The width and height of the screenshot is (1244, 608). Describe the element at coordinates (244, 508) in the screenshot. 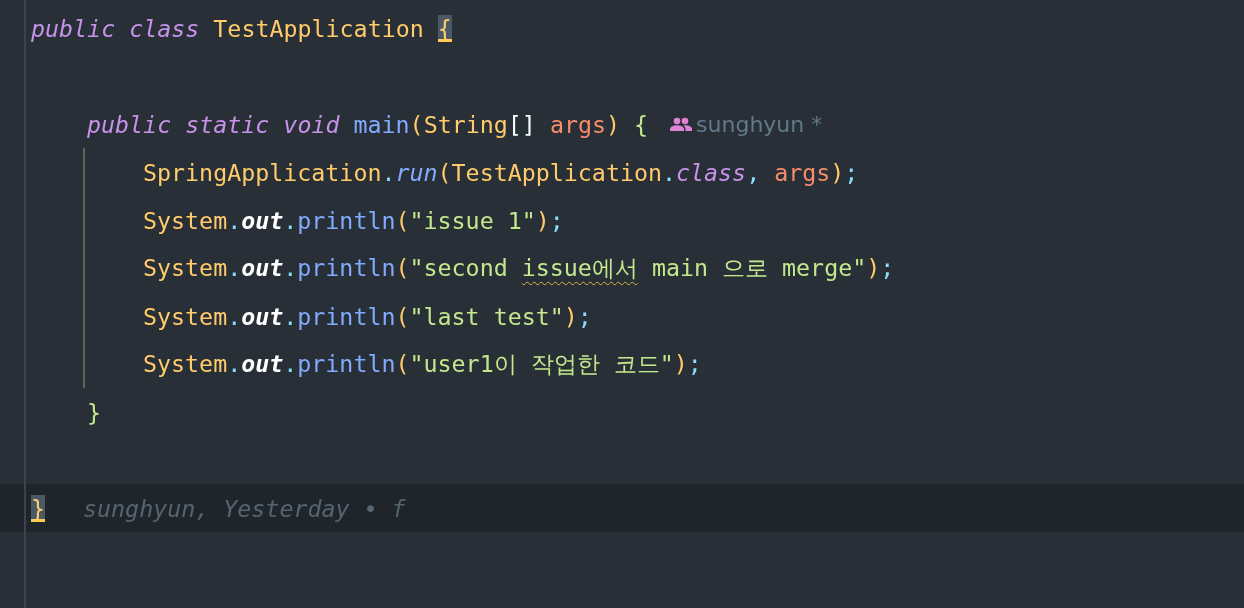

I see `blame-annotation: sunghyun, Yesterday • f` at that location.